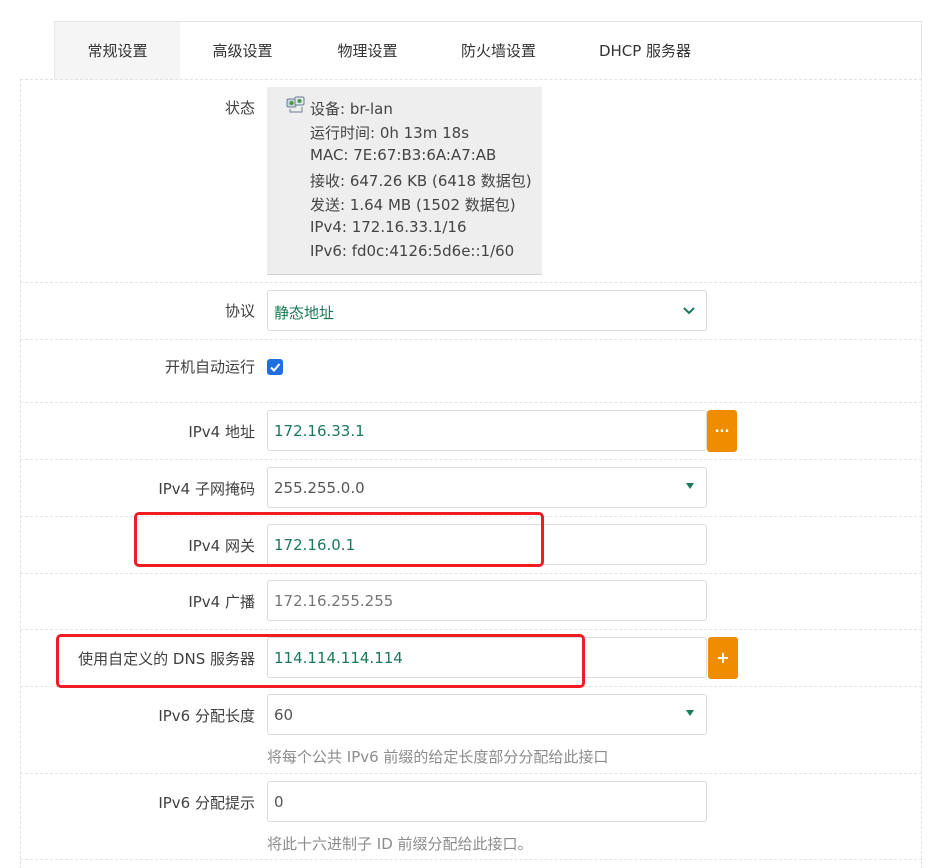  I want to click on dns-value: 114.114.114.114, so click(338, 658).